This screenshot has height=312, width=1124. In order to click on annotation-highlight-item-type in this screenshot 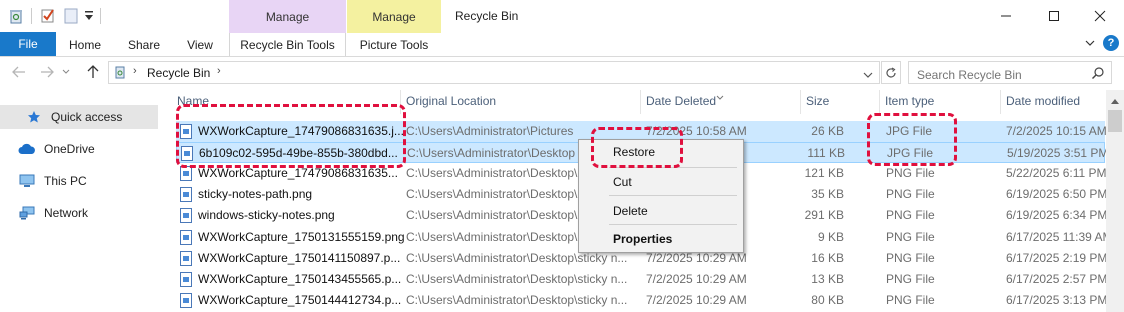, I will do `click(912, 139)`.